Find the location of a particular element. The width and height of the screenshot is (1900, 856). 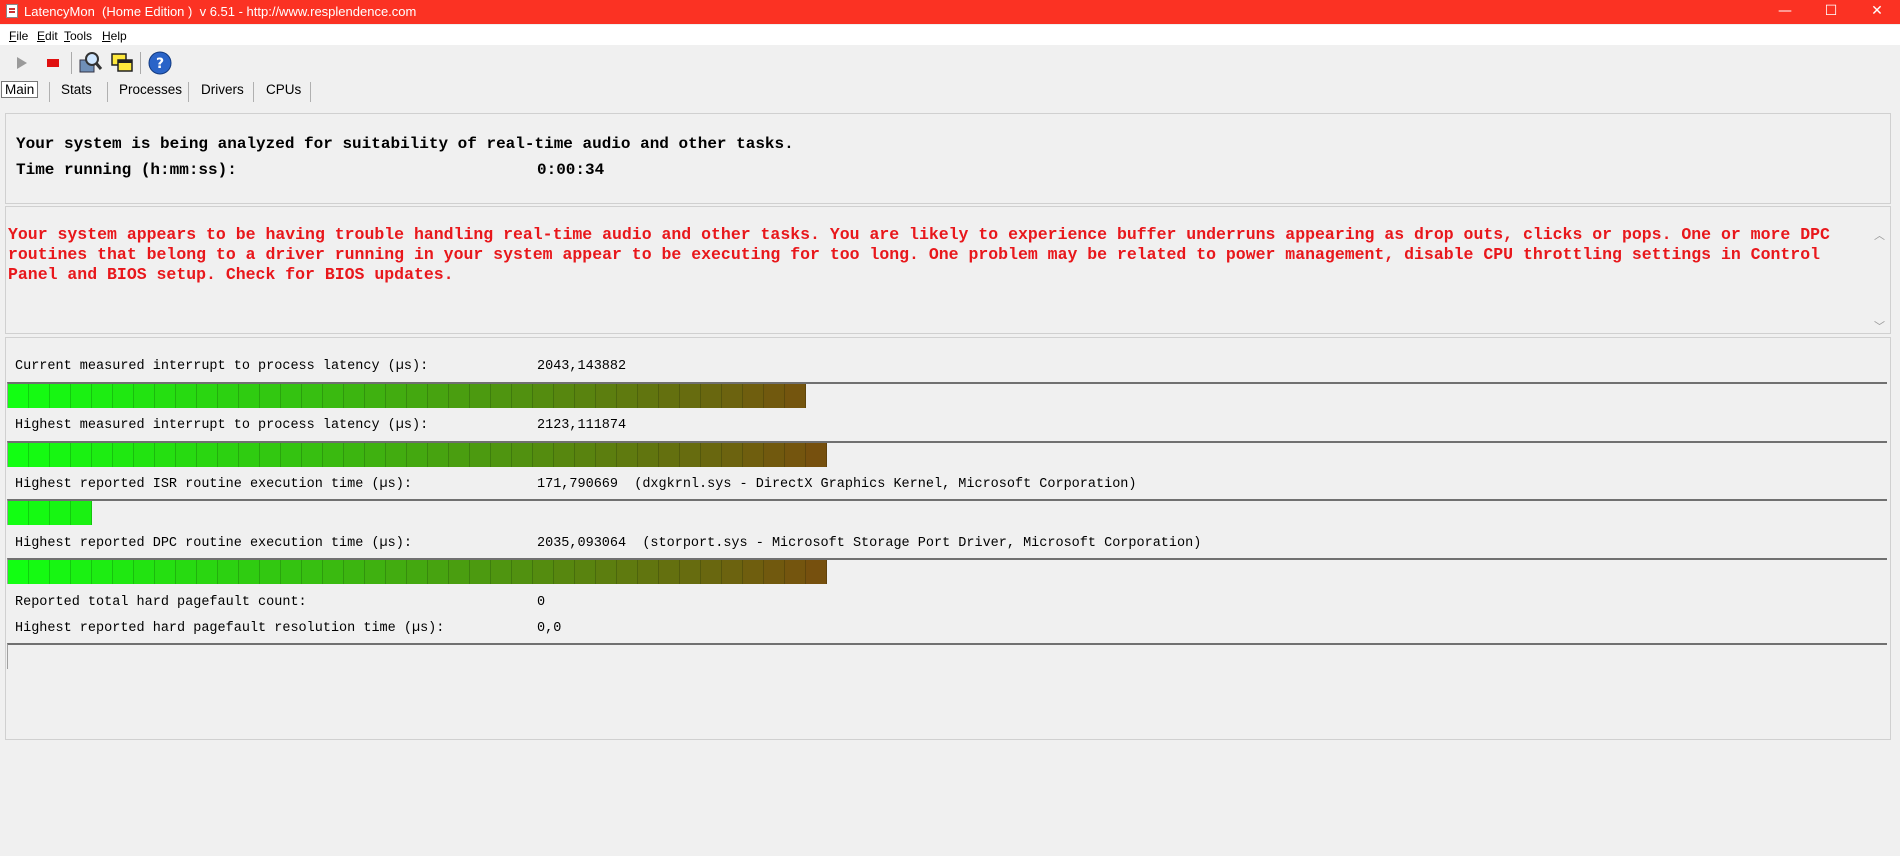

tab-processes: Processes is located at coordinates (150, 89).